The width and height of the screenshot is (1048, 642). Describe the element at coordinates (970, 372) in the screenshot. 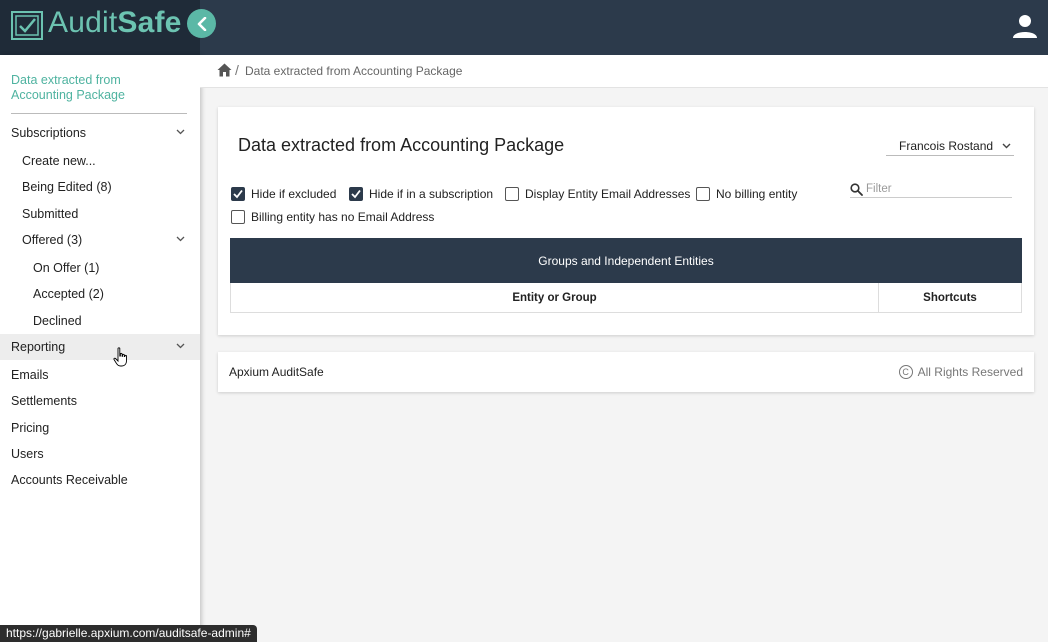

I see `footer-rights-text: All Rights Reserved` at that location.